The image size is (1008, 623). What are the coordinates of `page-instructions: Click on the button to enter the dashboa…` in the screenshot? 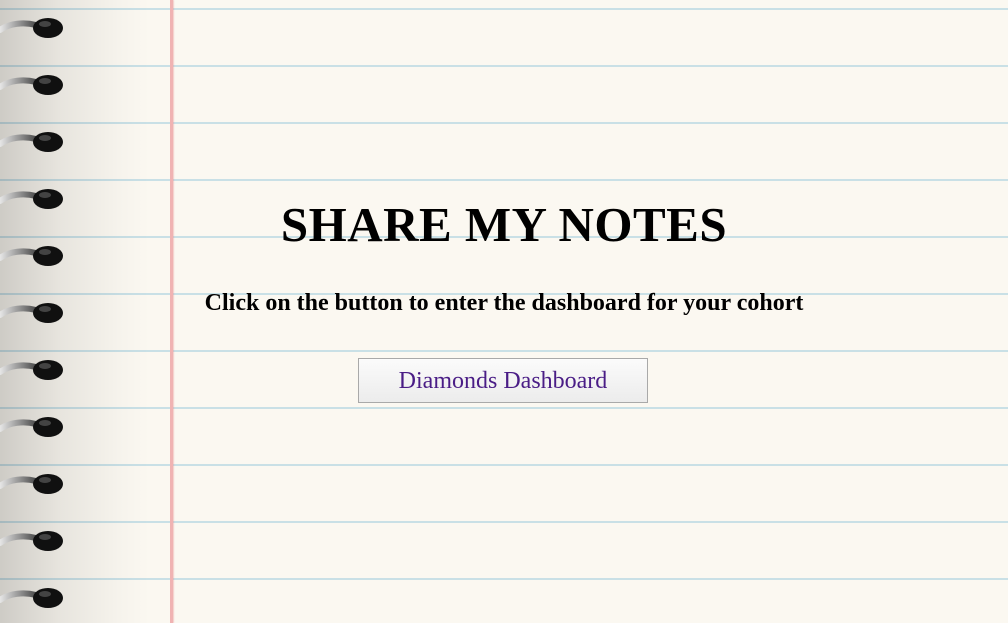 It's located at (504, 303).